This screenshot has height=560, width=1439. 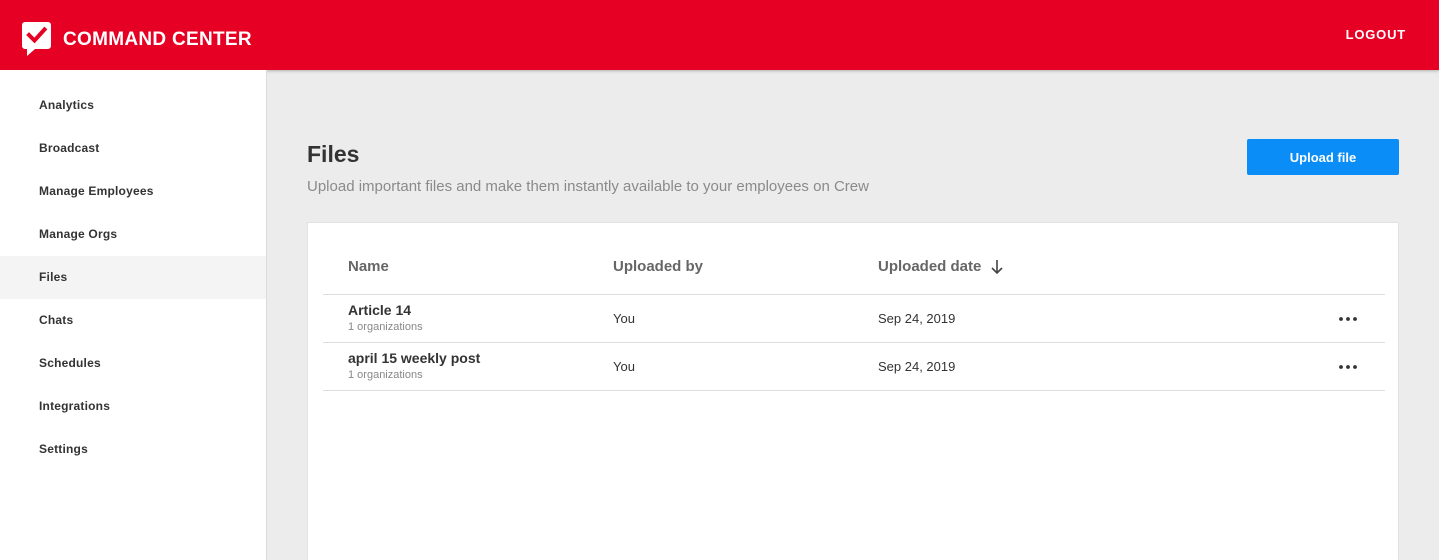 What do you see at coordinates (157, 39) in the screenshot?
I see `app-title: COMMAND CENTER` at bounding box center [157, 39].